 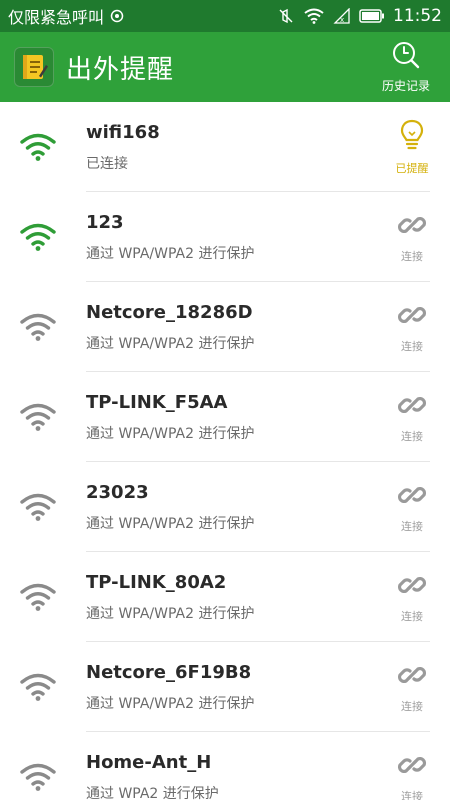 What do you see at coordinates (234, 237) in the screenshot?
I see `wifi-info: 123 通过 WPA/WPA2 进行保护` at bounding box center [234, 237].